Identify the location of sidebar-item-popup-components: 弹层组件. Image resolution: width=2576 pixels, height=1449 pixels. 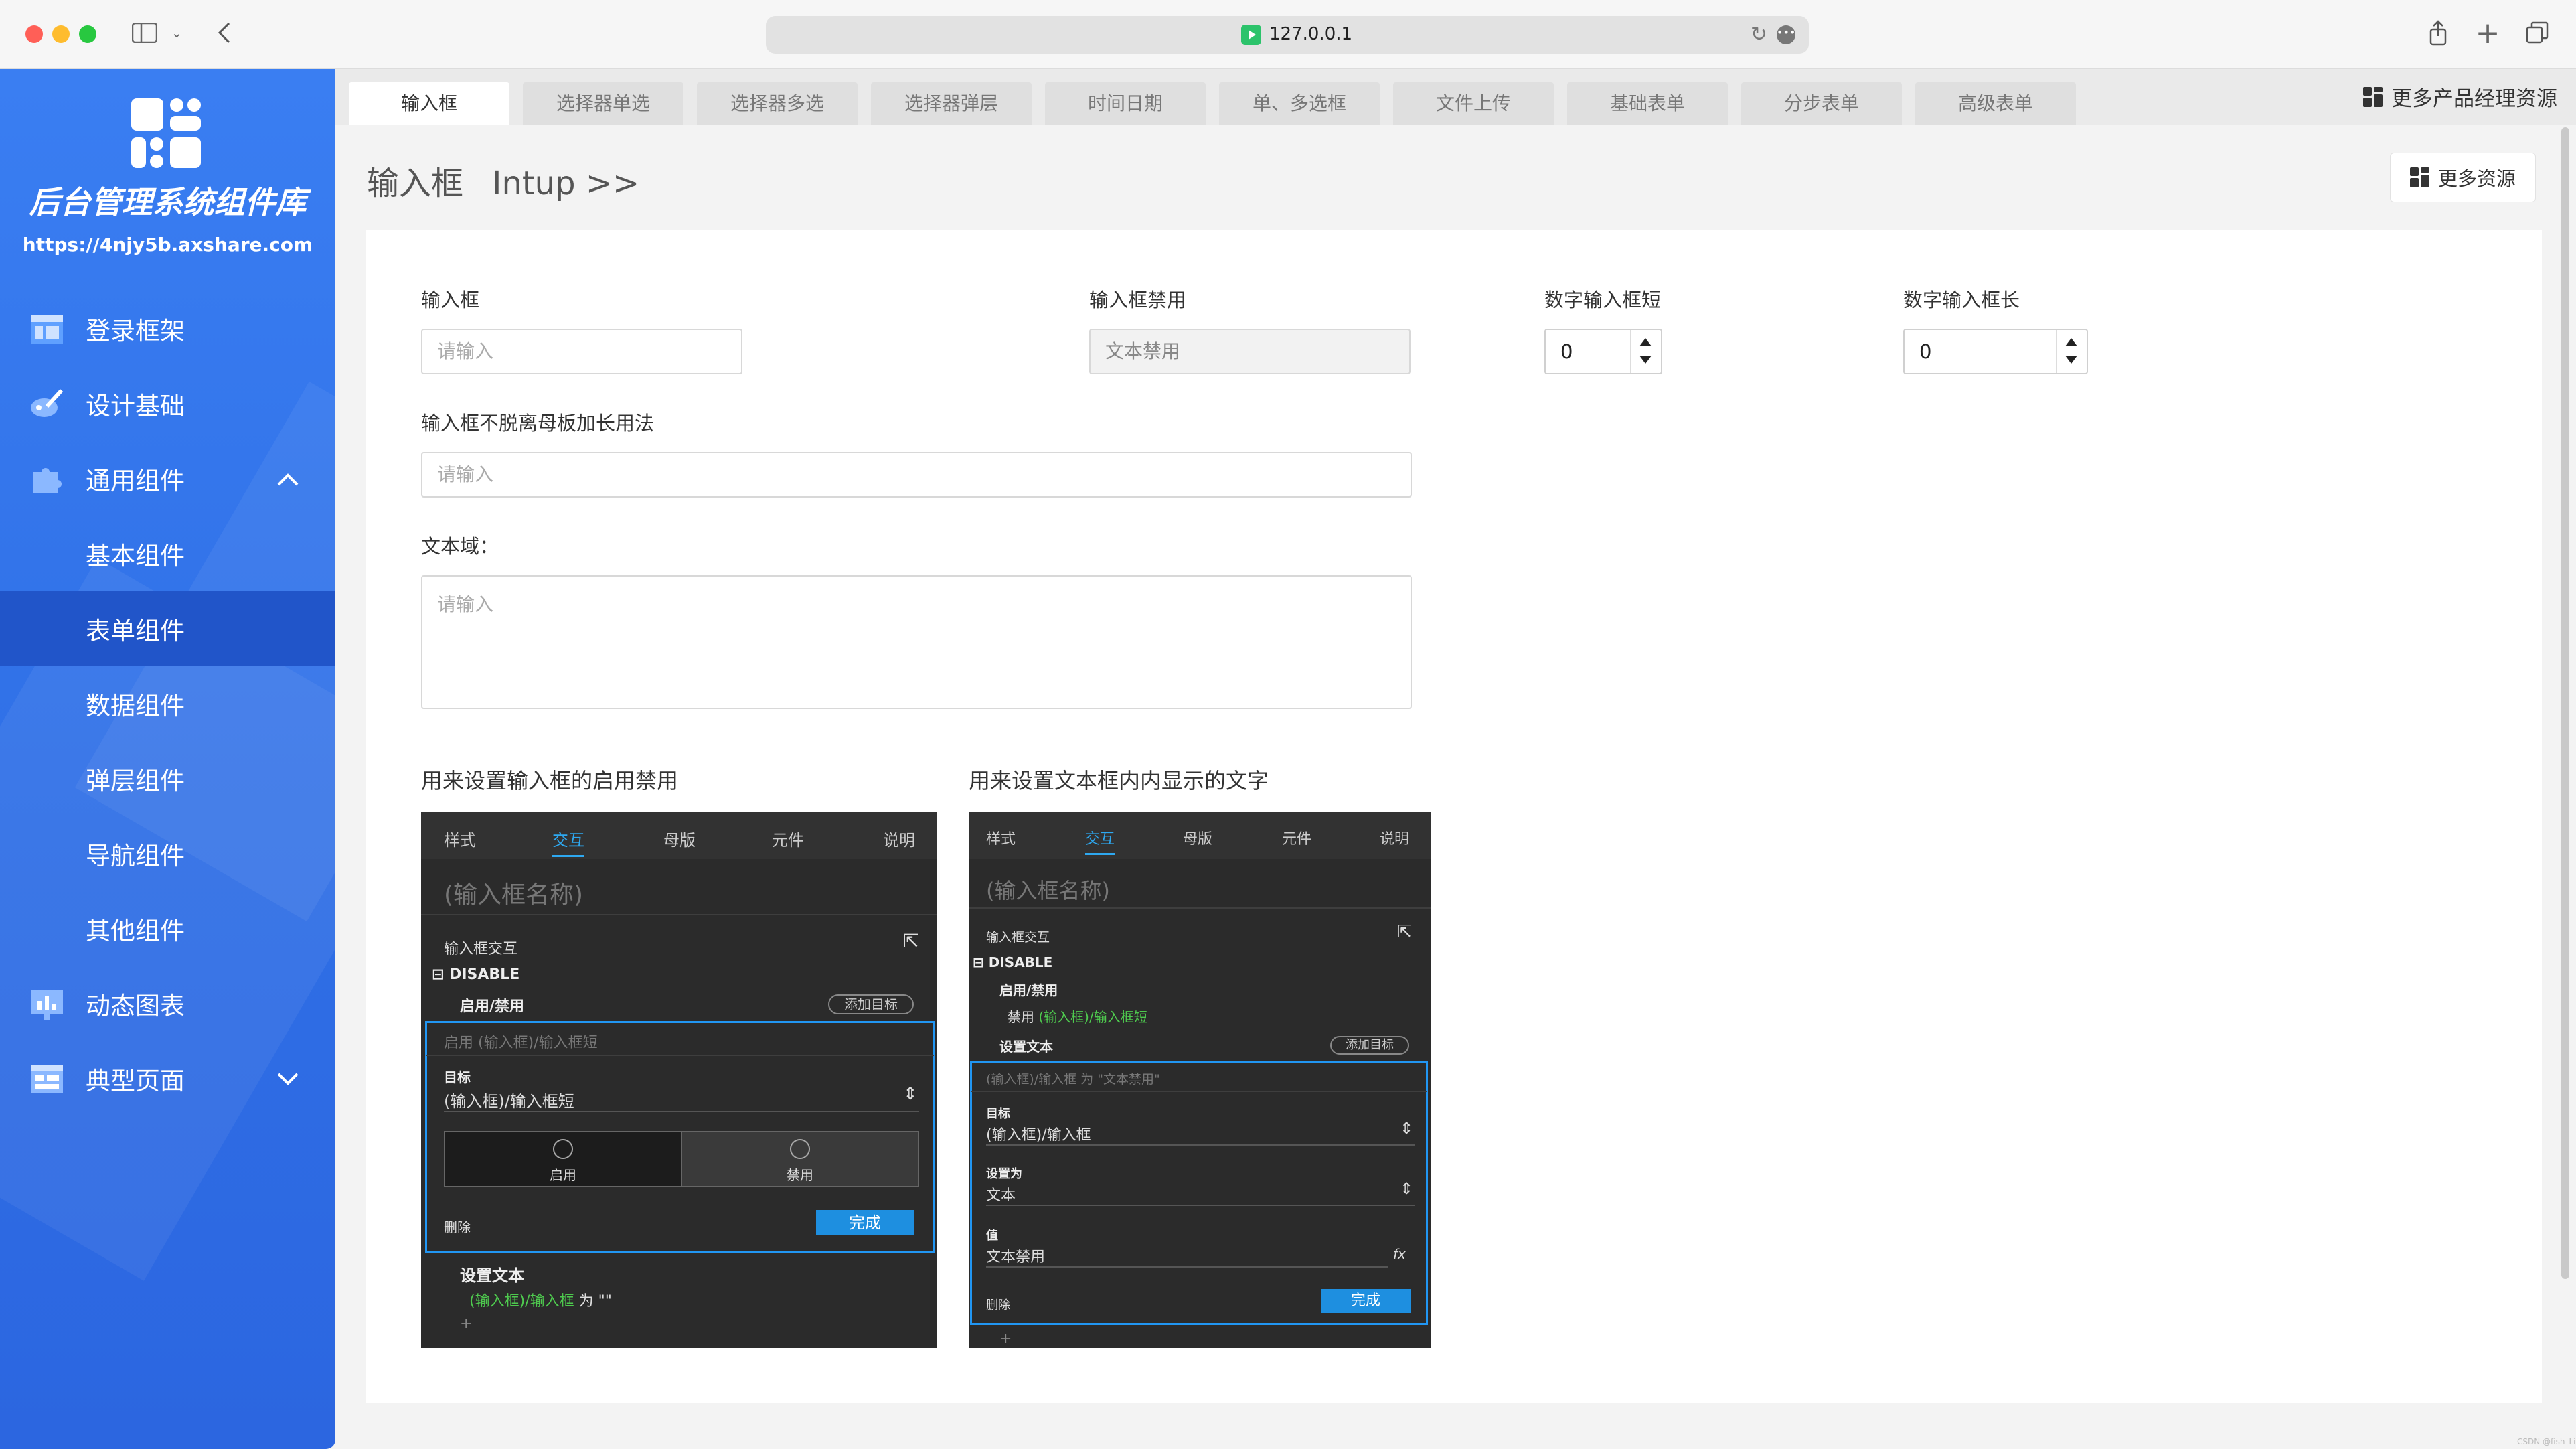
(168, 778).